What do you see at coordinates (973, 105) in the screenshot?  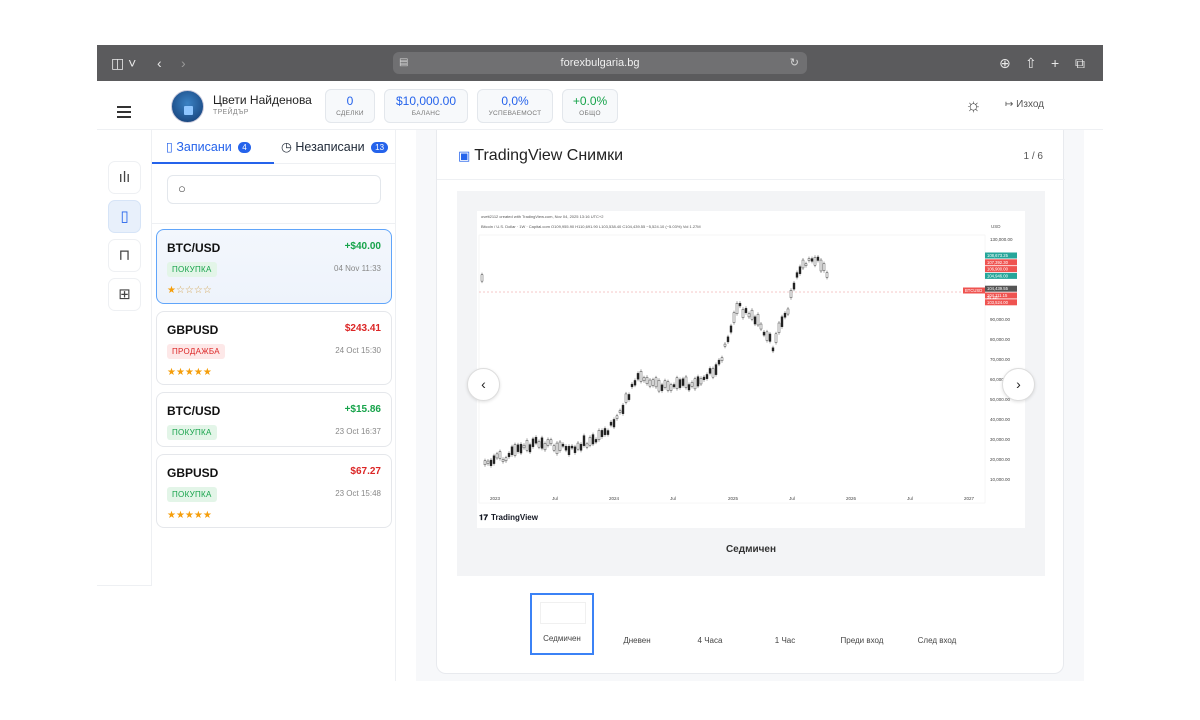 I see `theme-toggle-icon: ☼` at bounding box center [973, 105].